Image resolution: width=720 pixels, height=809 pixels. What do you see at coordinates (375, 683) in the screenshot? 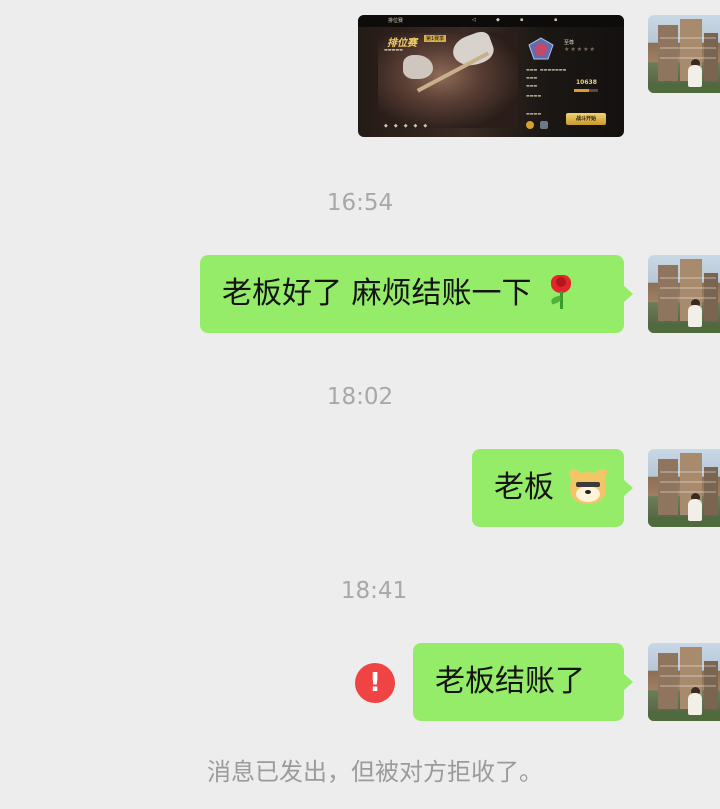
I see `send-failed-icon: !` at bounding box center [375, 683].